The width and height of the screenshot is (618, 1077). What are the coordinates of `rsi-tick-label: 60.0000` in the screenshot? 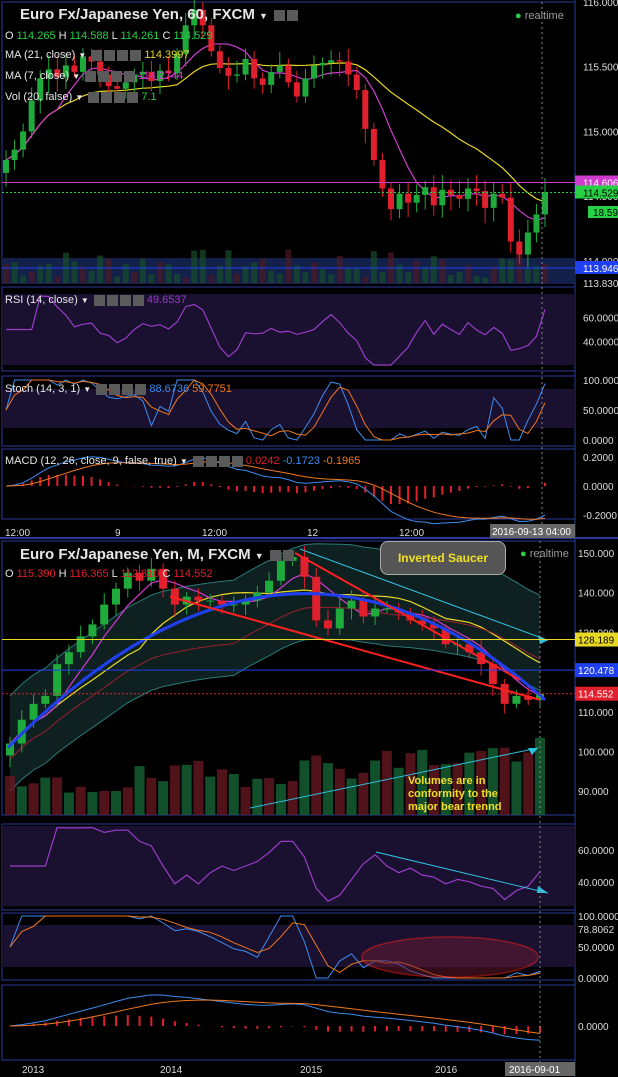 It's located at (600, 319).